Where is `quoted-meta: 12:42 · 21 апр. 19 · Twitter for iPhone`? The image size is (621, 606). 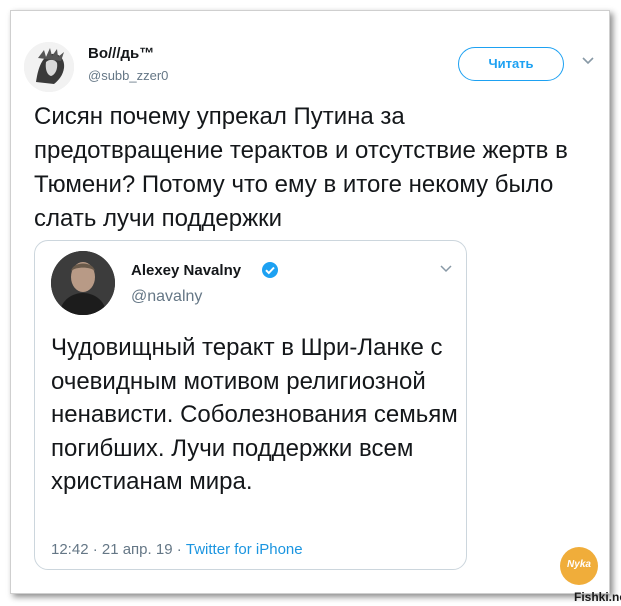
quoted-meta: 12:42 · 21 апр. 19 · Twitter for iPhone is located at coordinates (177, 549).